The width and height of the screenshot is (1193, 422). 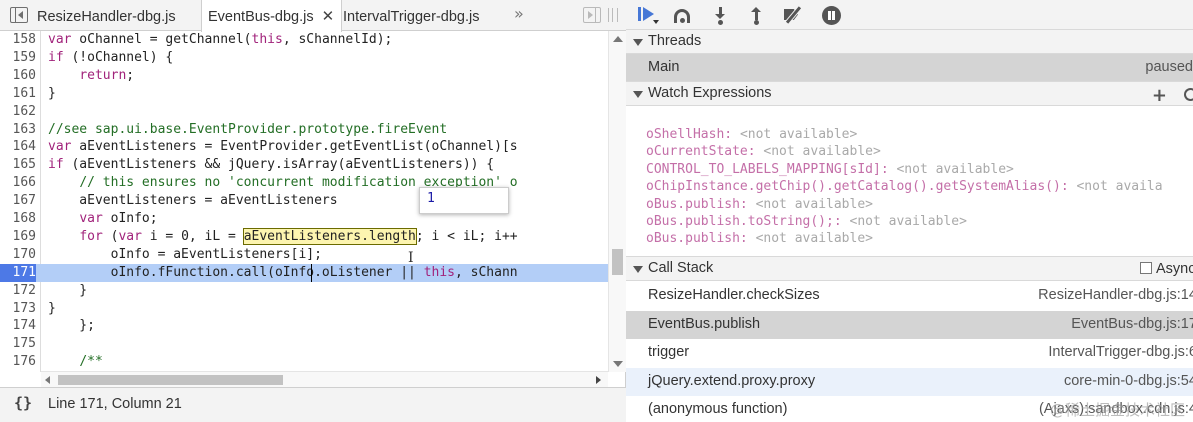 I want to click on step-out-icon, so click(x=757, y=15).